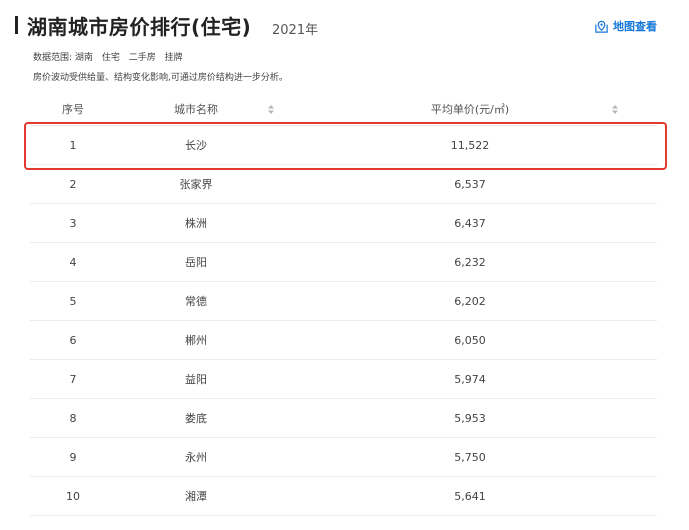 This screenshot has height=530, width=689. I want to click on table-row: 4 岳阳 6,232, so click(343, 262).